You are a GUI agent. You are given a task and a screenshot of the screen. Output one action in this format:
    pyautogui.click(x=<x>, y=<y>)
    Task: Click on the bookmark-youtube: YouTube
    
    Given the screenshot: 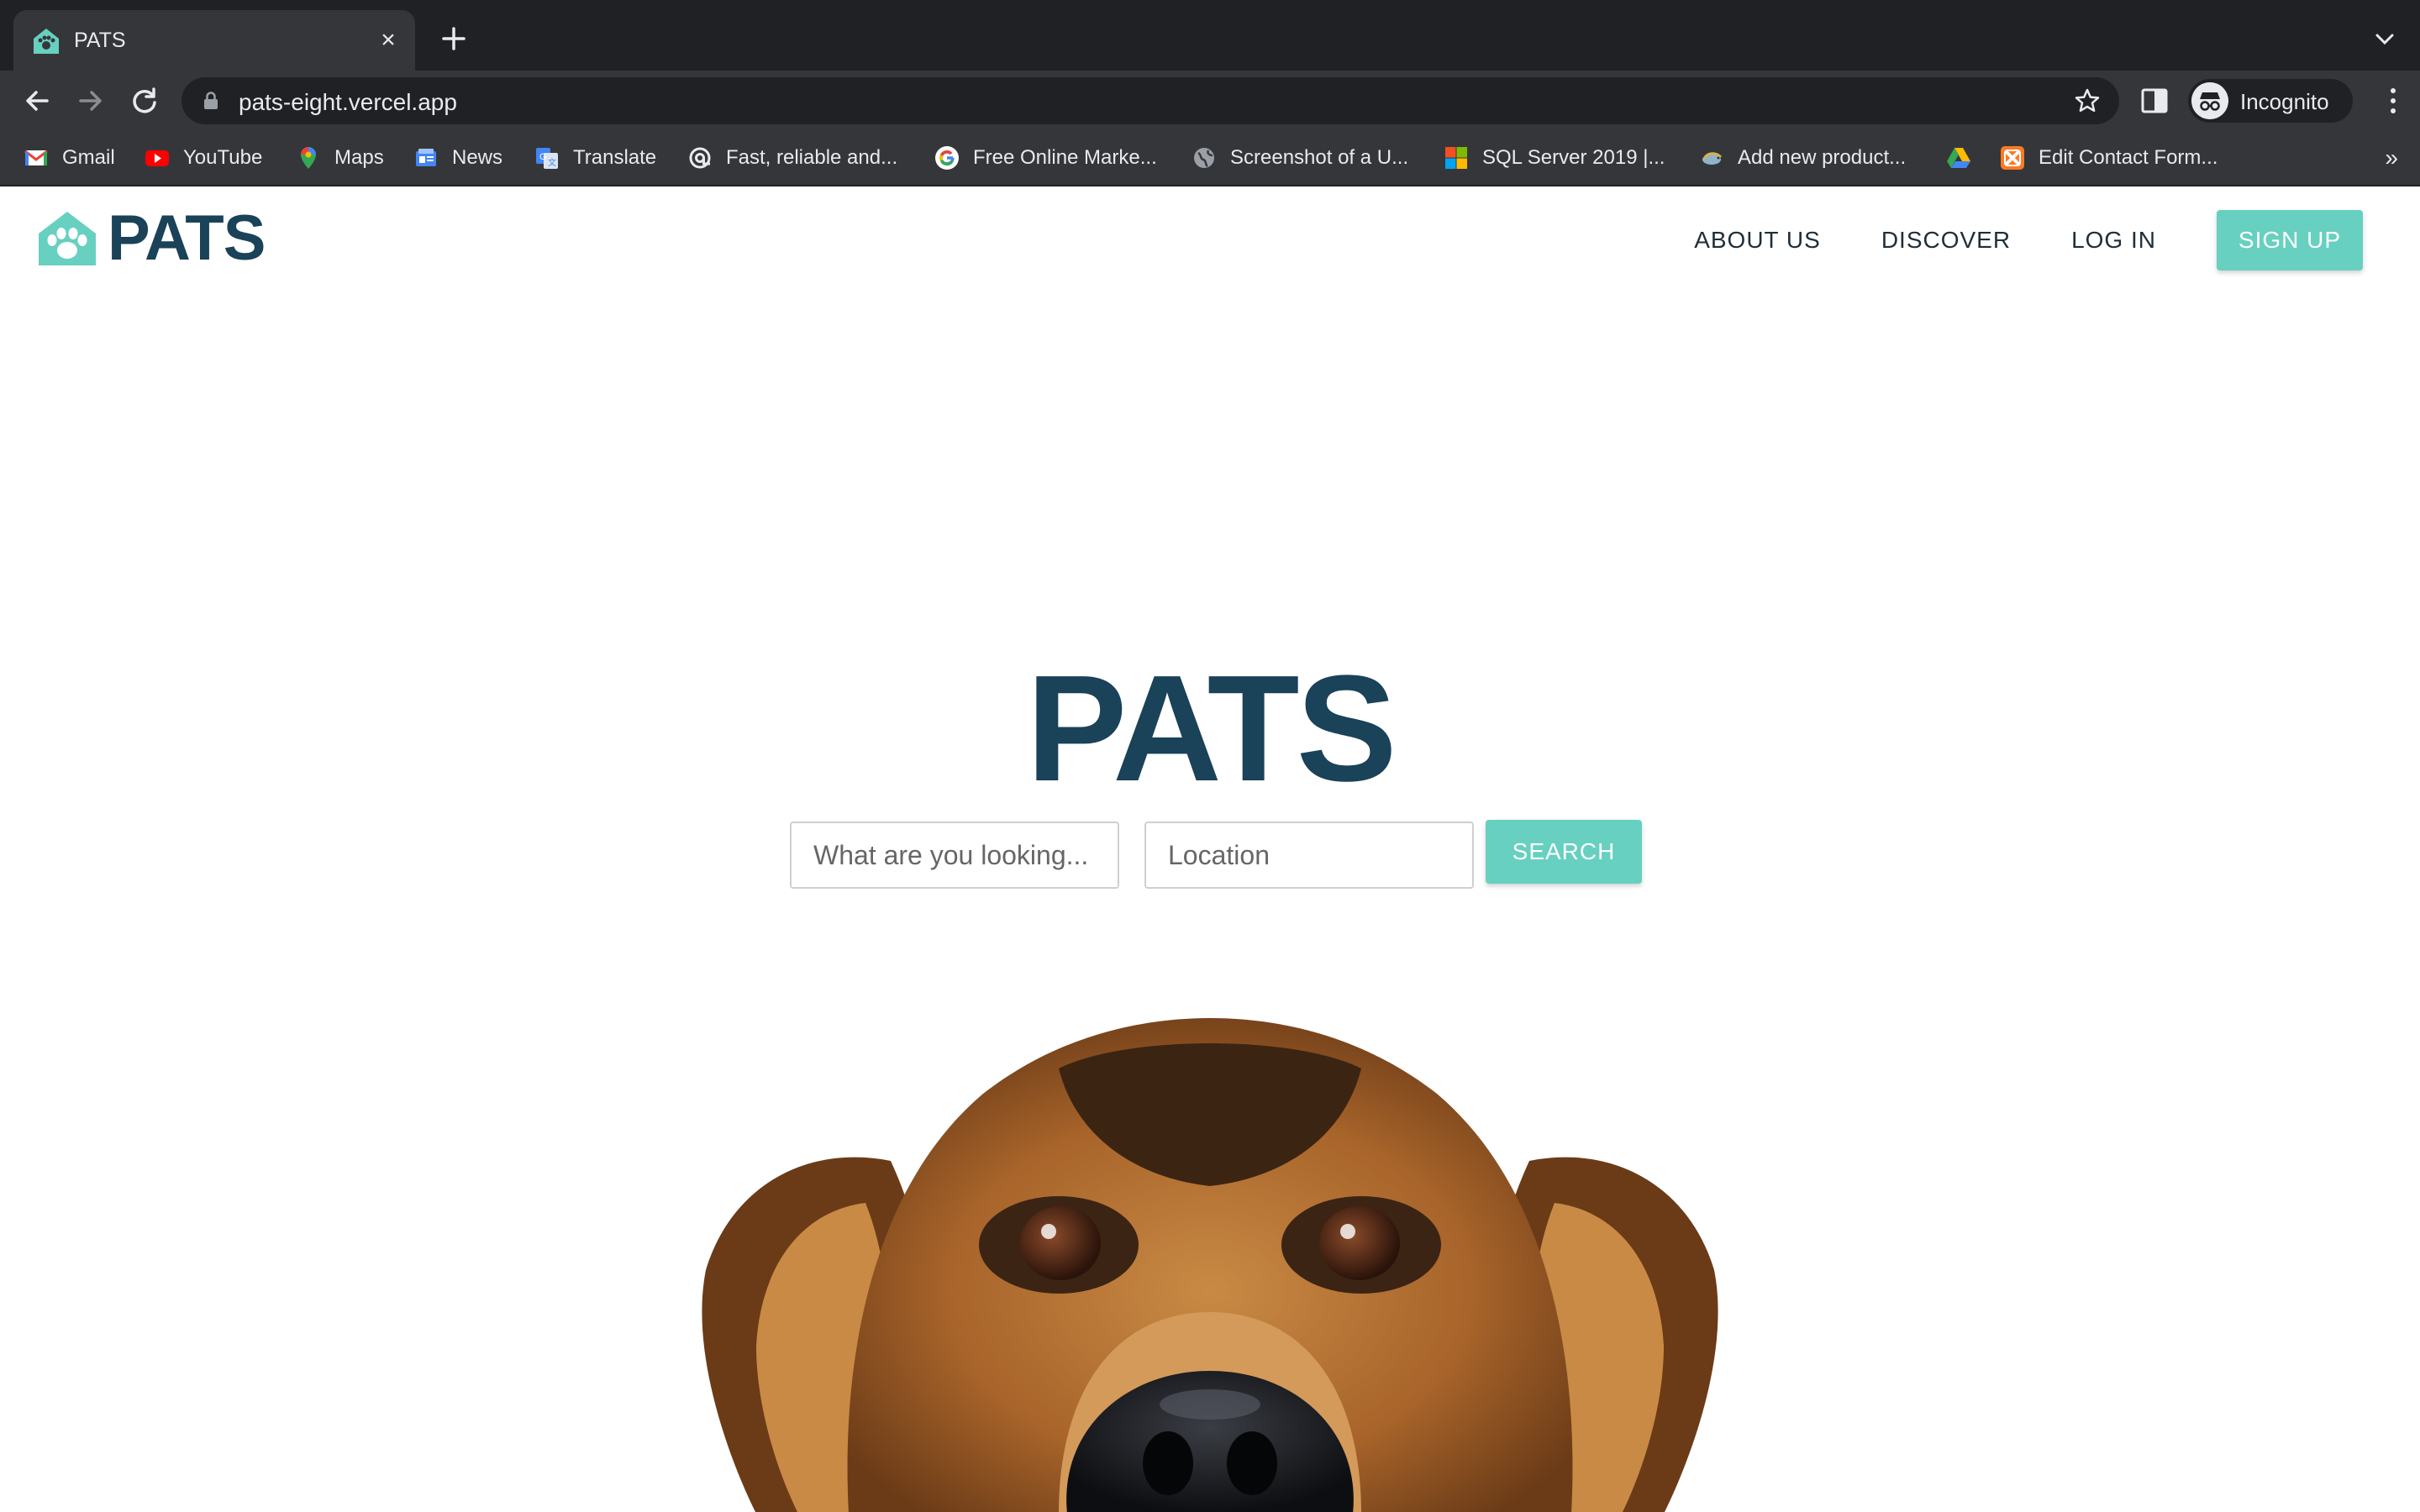 What is the action you would take?
    pyautogui.click(x=203, y=158)
    